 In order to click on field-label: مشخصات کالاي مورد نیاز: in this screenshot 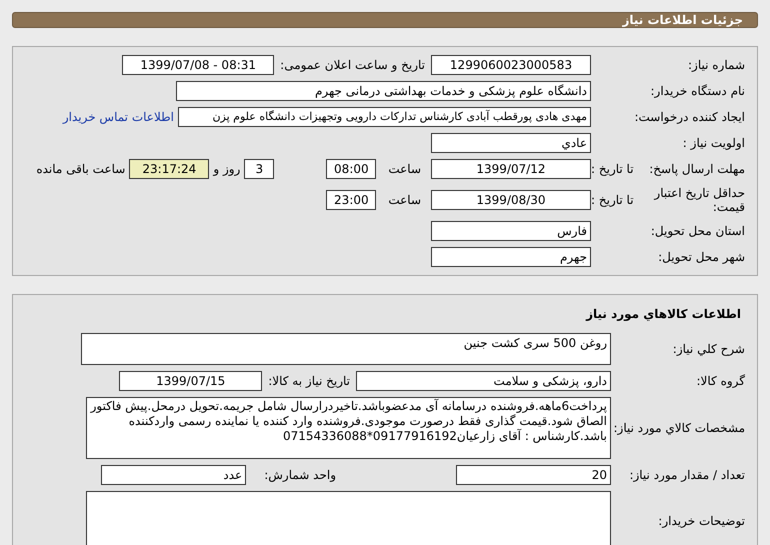, I will do `click(679, 428)`.